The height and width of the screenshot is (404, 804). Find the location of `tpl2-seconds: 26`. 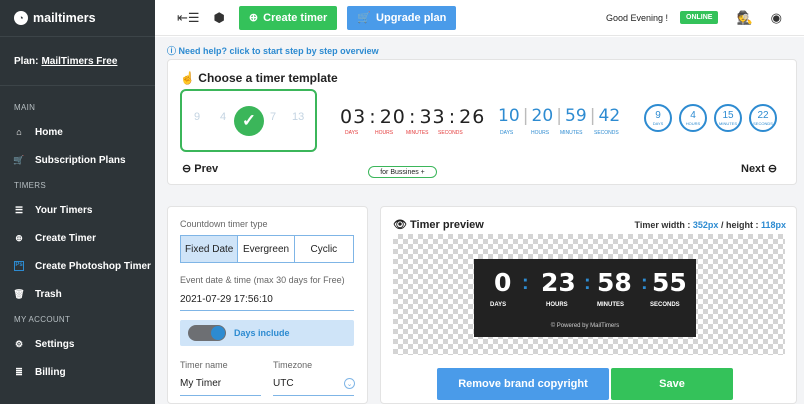

tpl2-seconds: 26 is located at coordinates (472, 117).